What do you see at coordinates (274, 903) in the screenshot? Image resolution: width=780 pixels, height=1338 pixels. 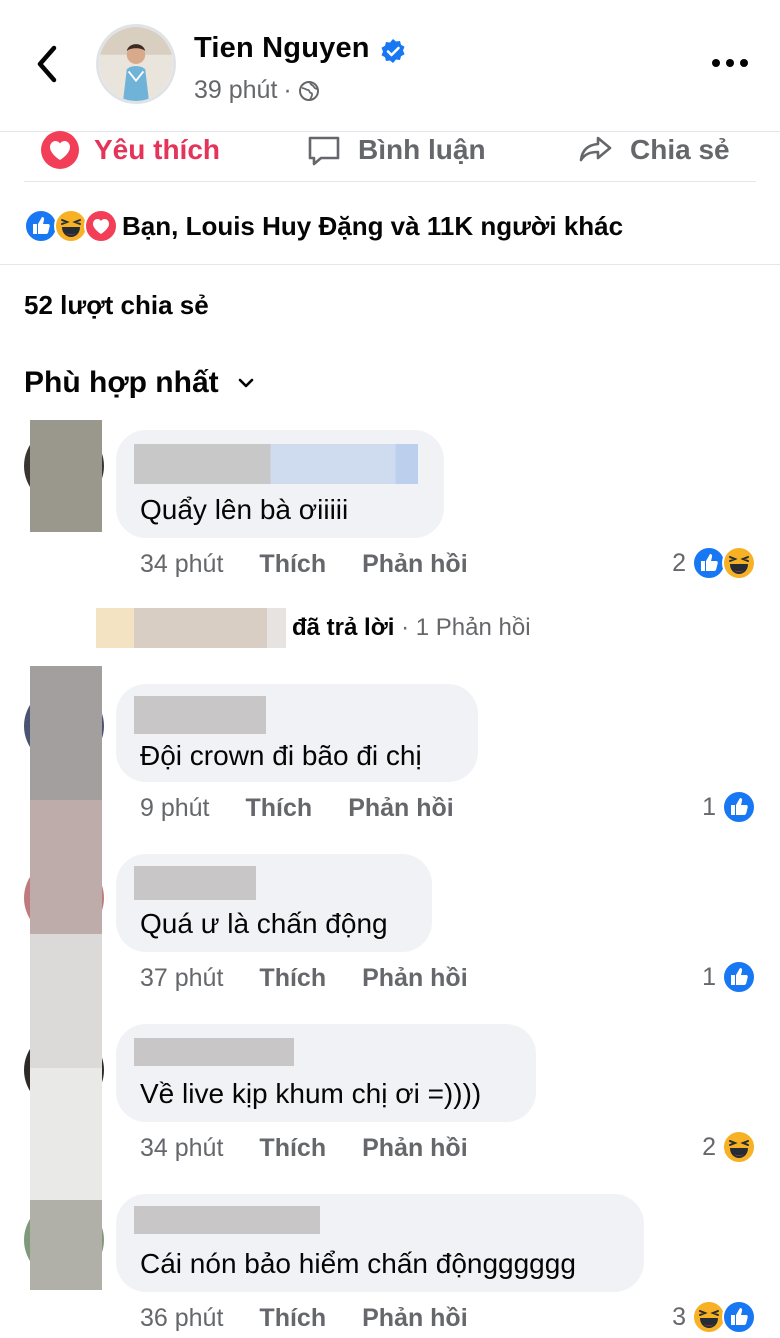 I see `comment-bubble: Quá ư là chấn động` at bounding box center [274, 903].